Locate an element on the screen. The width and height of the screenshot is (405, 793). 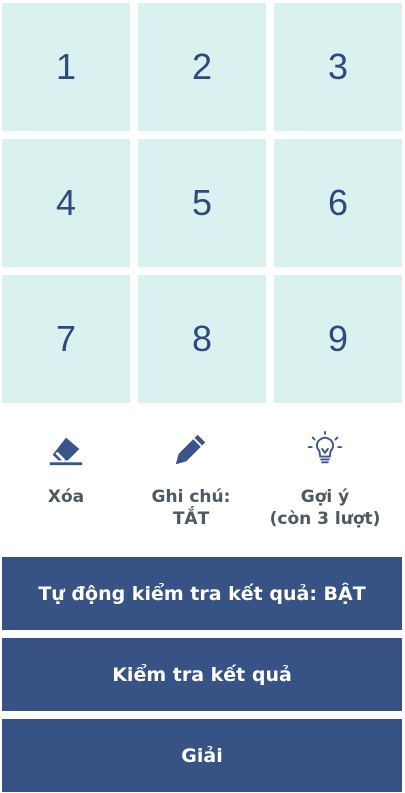
hint-label: Gợi ý (còn 3 lượt) is located at coordinates (325, 508).